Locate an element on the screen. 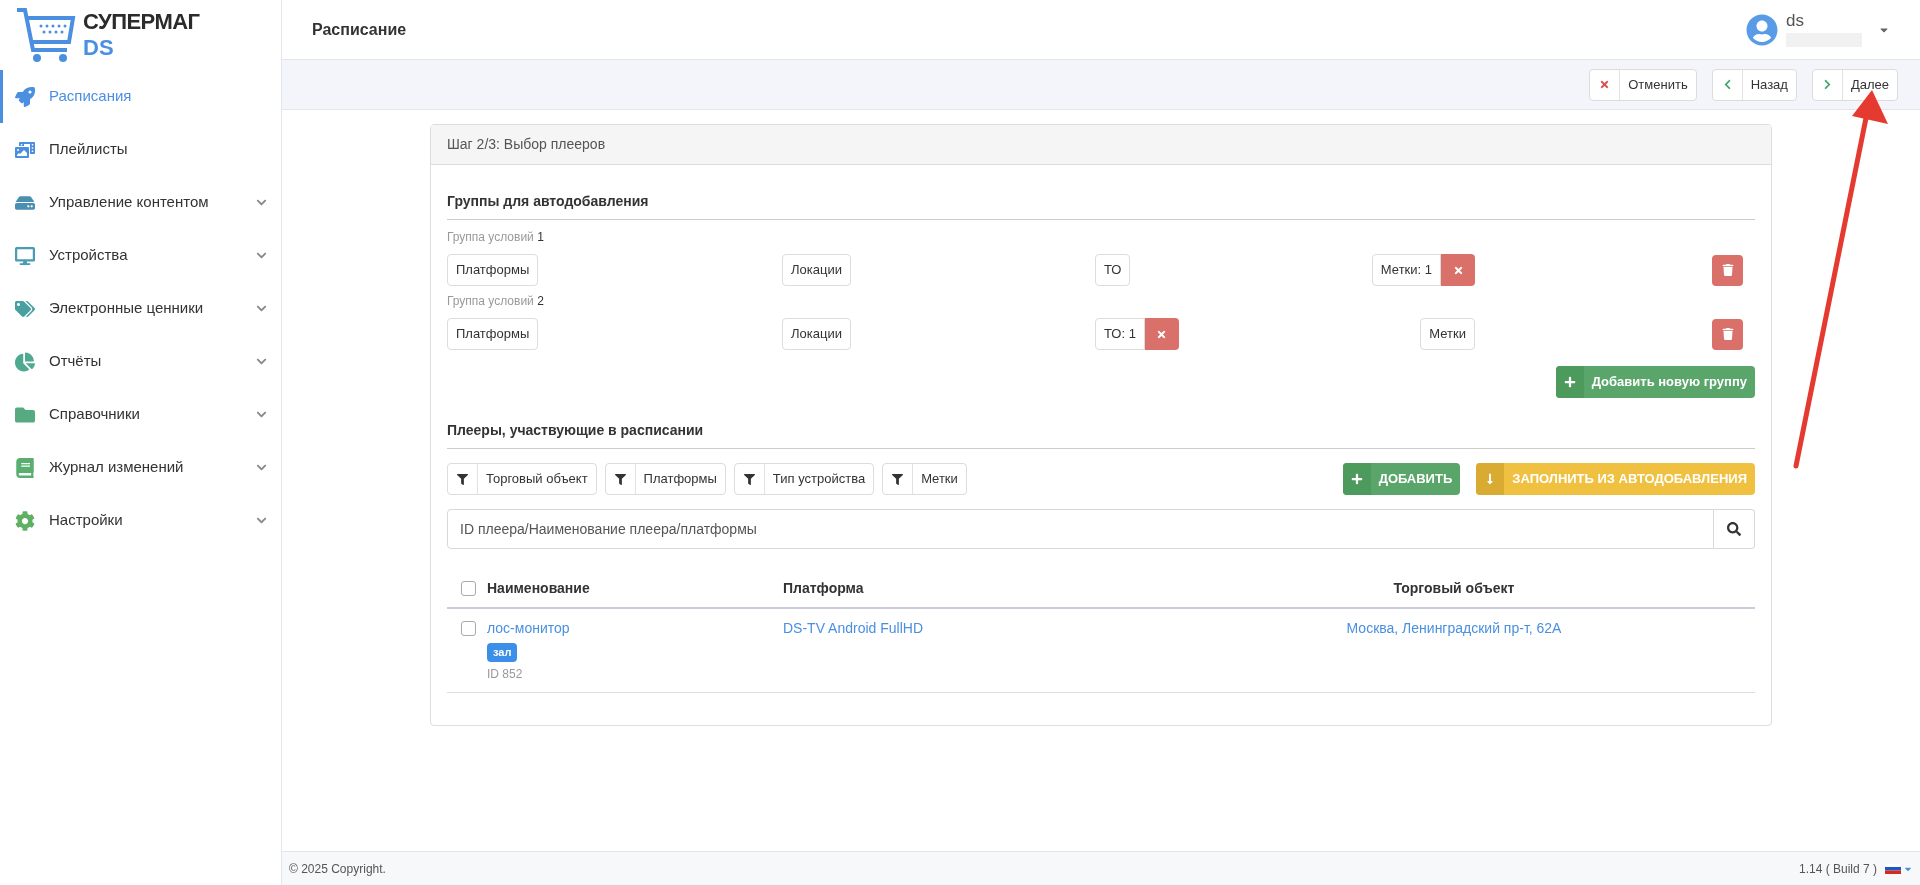  tag-badge: зал is located at coordinates (502, 652).